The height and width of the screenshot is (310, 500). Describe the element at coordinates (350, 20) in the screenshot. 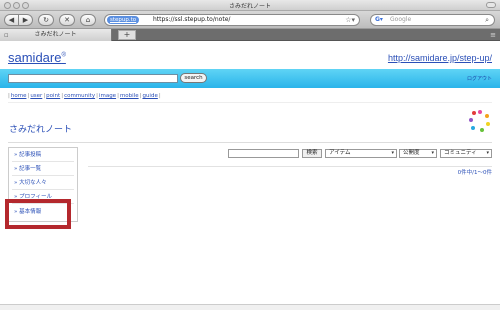

I see `bookmark-star-icon: ☆▾` at that location.